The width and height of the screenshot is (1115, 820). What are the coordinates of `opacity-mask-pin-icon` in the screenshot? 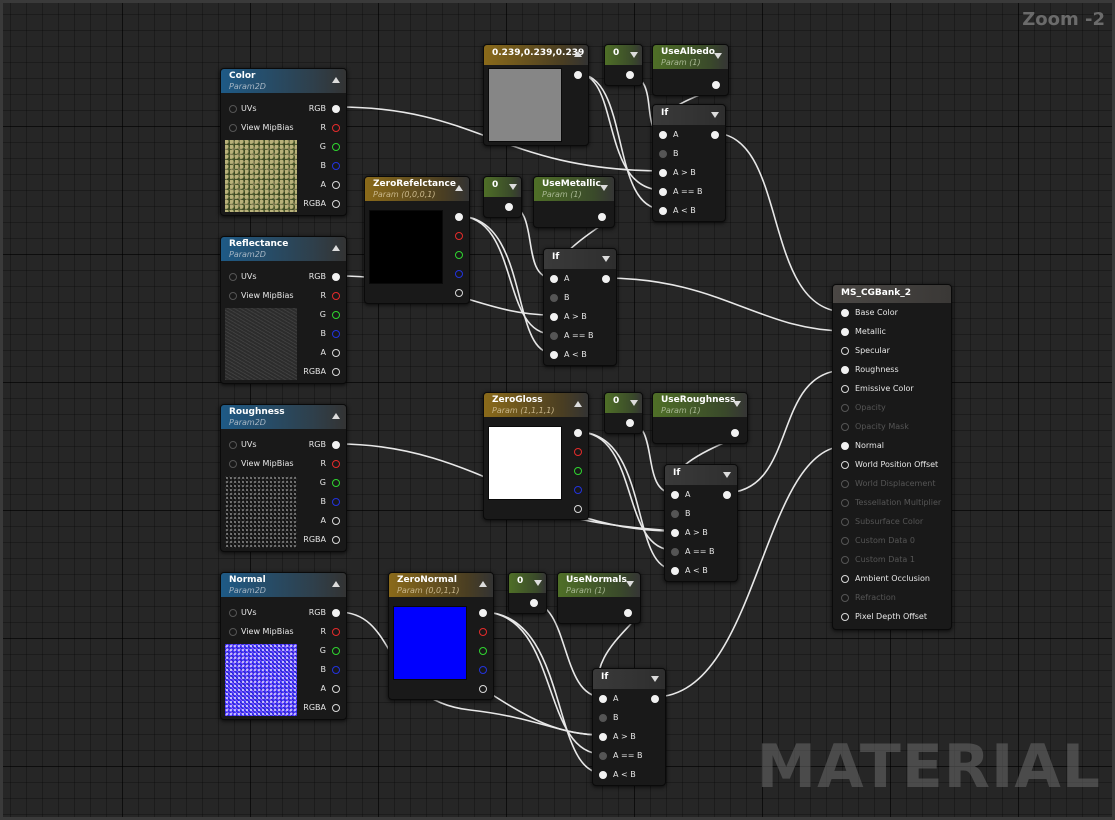 It's located at (845, 427).